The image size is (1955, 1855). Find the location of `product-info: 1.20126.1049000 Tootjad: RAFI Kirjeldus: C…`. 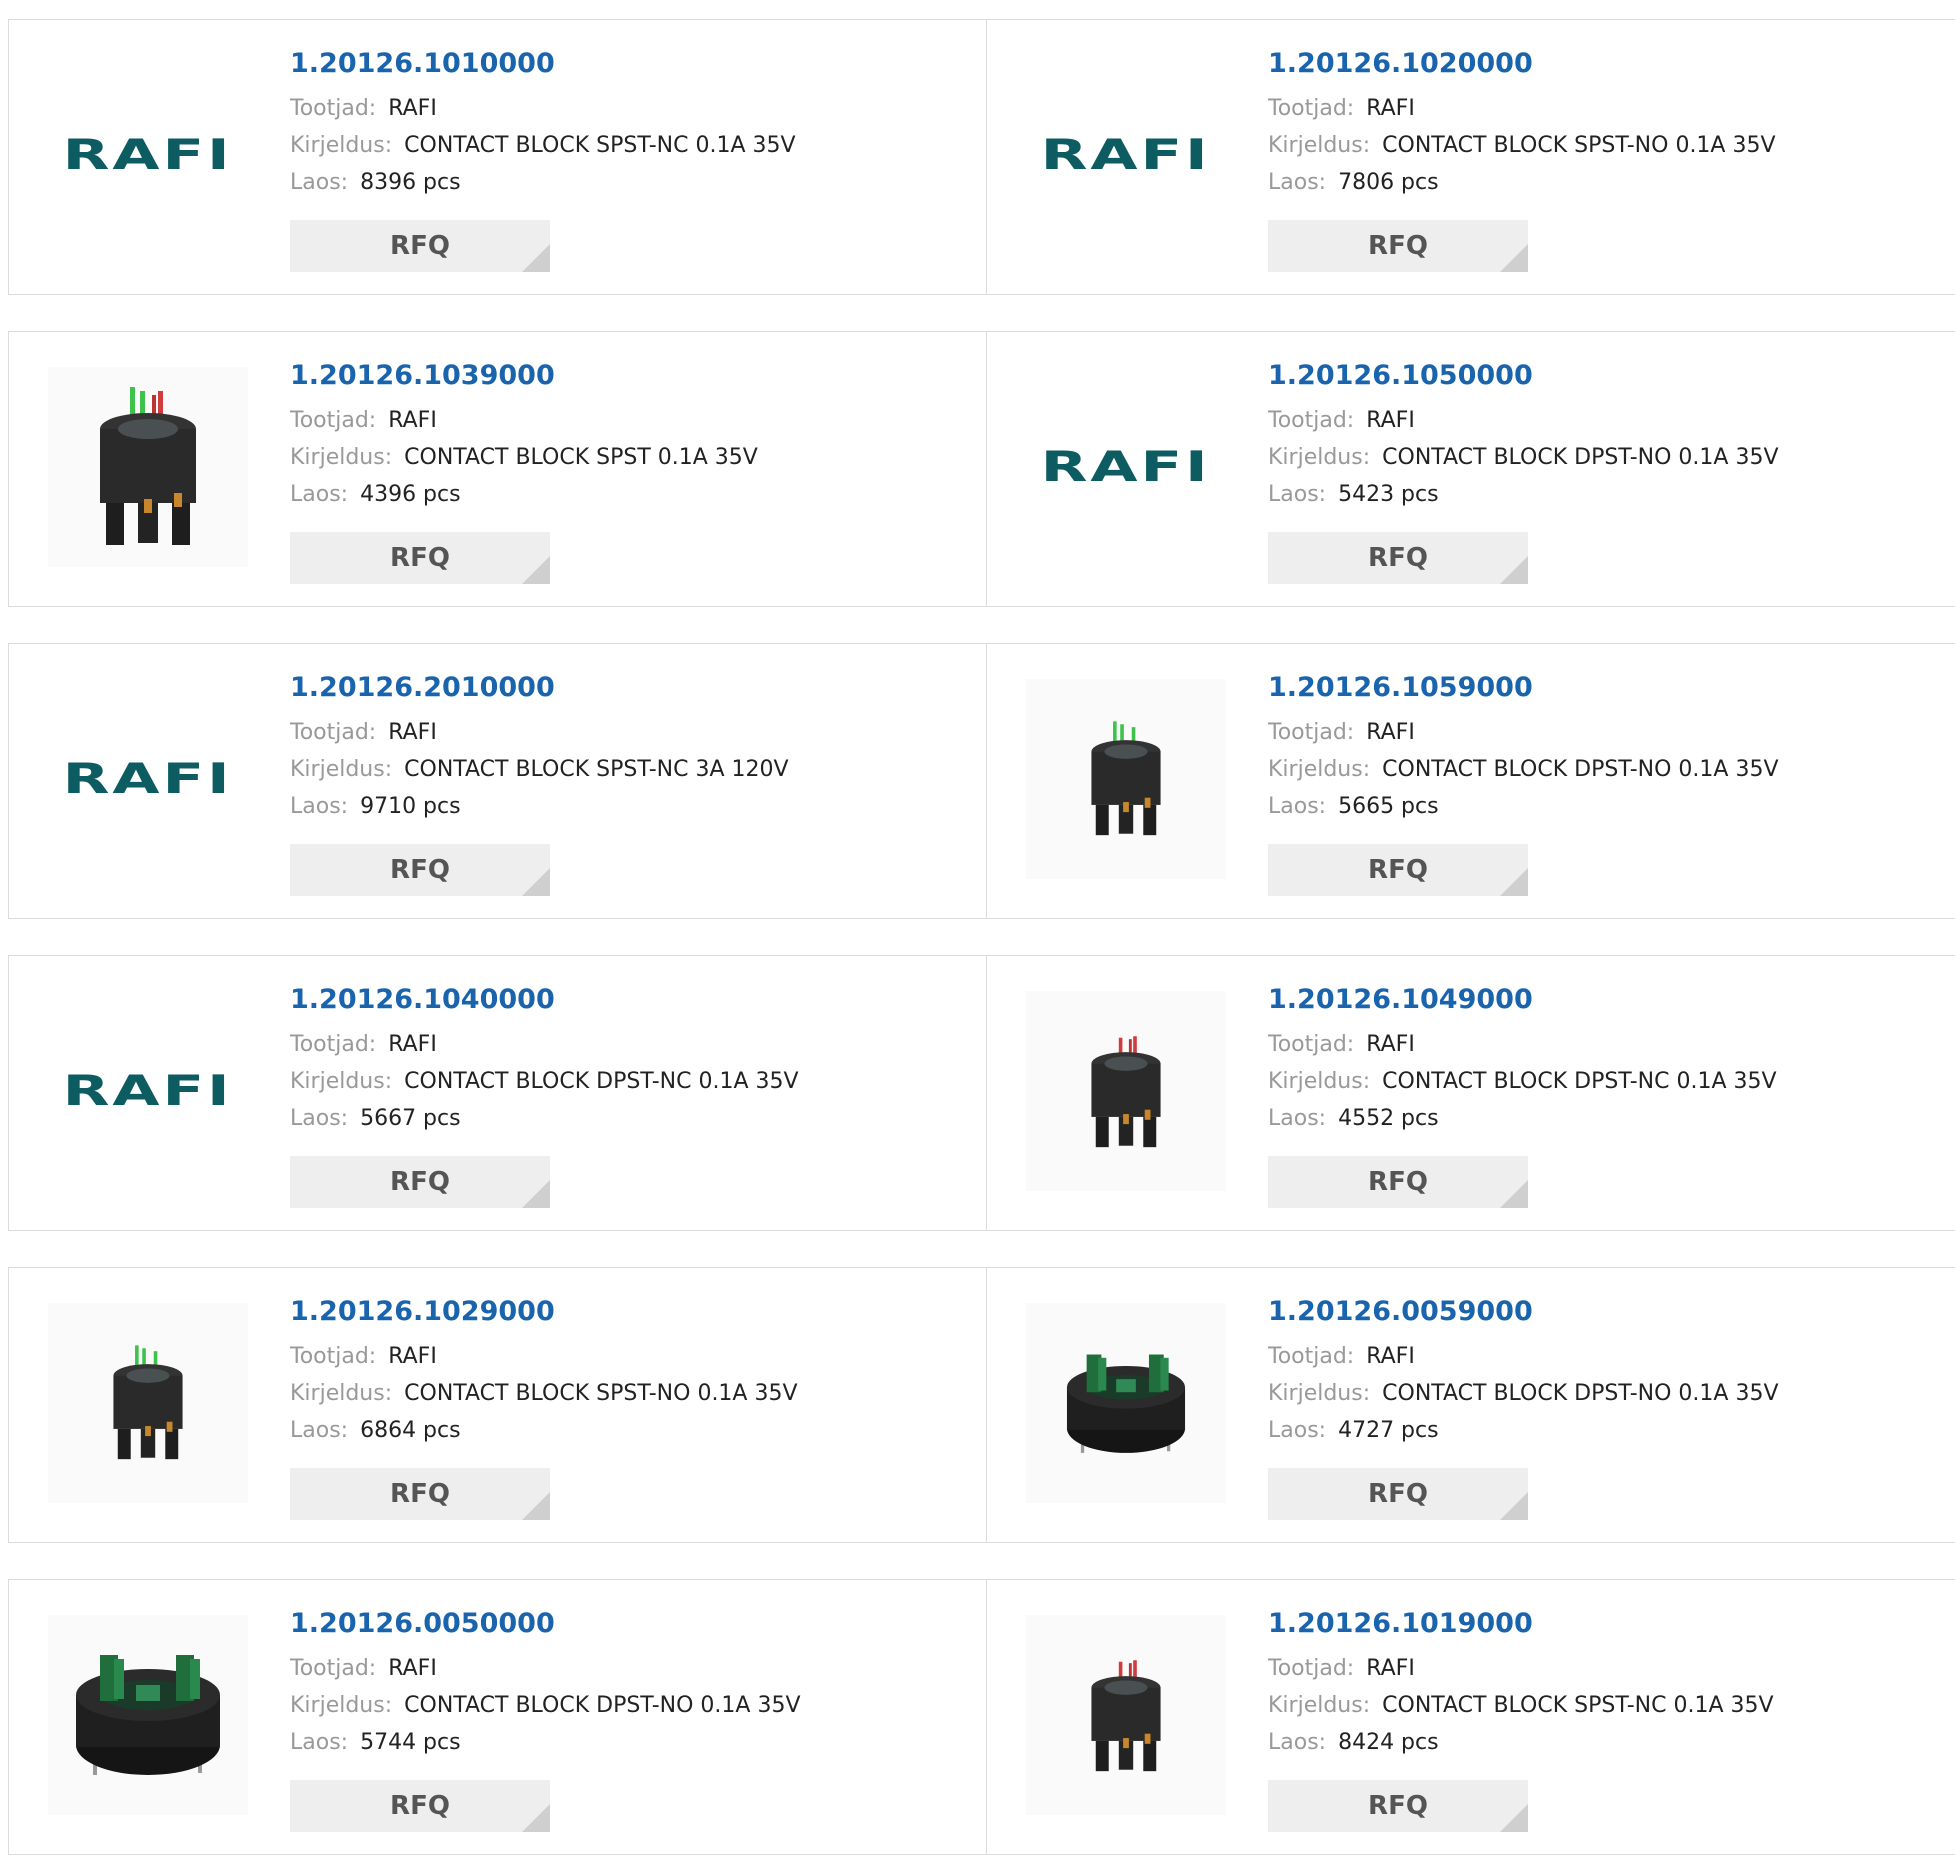

product-info: 1.20126.1049000 Tootjad: RAFI Kirjeldus: C… is located at coordinates (1522, 1060).